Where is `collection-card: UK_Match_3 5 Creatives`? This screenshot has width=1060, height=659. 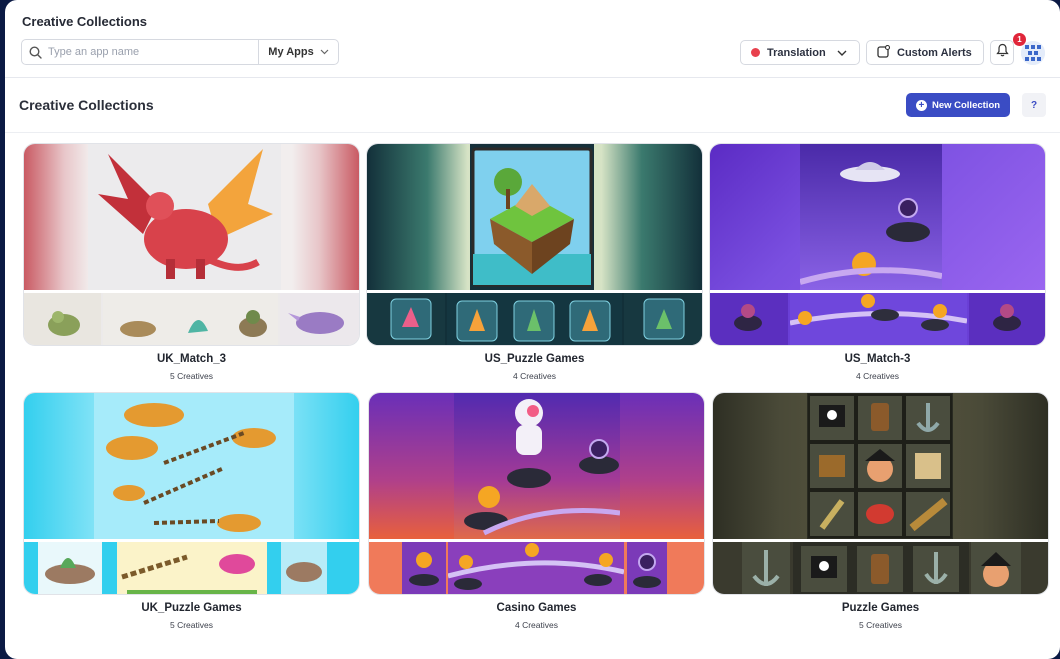
collection-card: UK_Match_3 5 Creatives is located at coordinates (191, 262).